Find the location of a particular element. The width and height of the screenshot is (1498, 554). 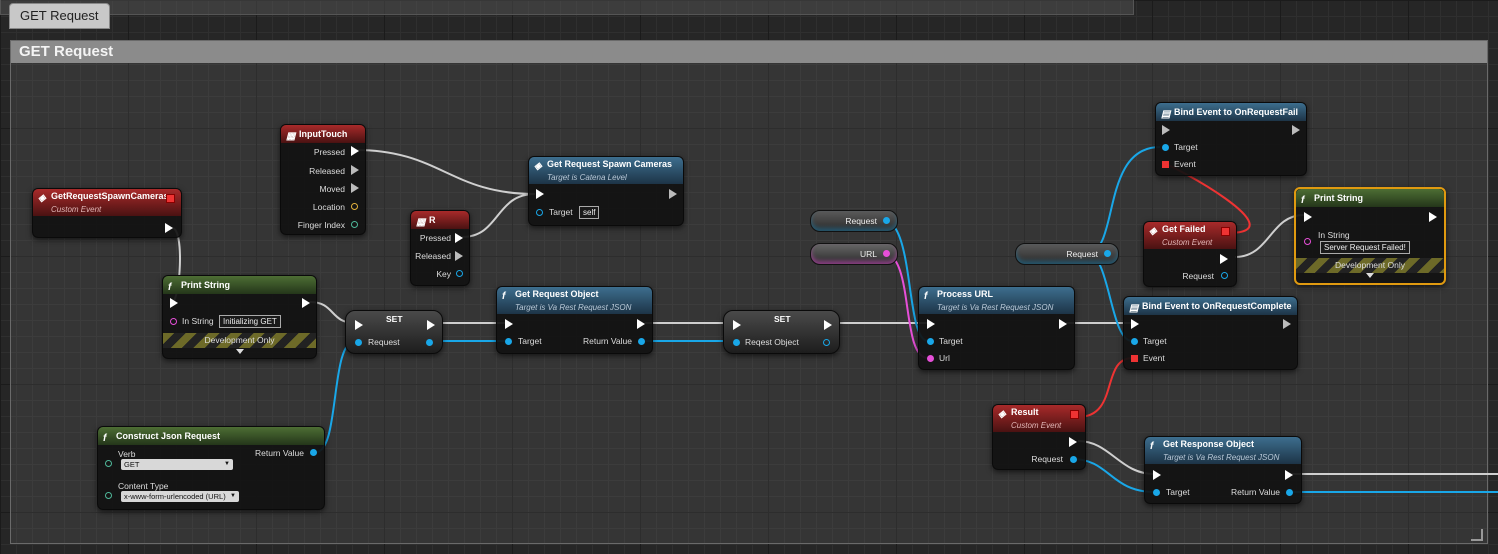

target-label: Target is located at coordinates (1186, 147).